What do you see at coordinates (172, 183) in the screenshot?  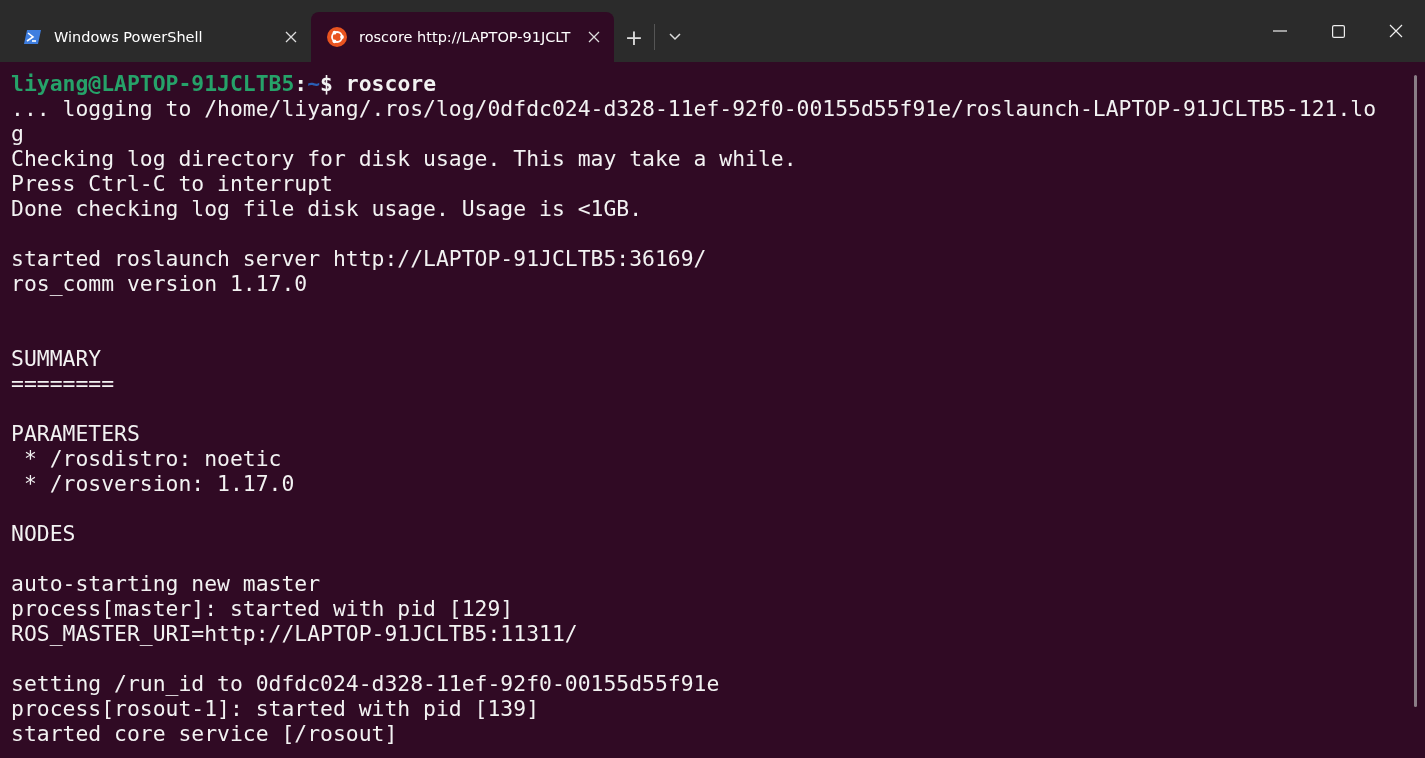 I see `output-line: Press Ctrl-C to interrupt` at bounding box center [172, 183].